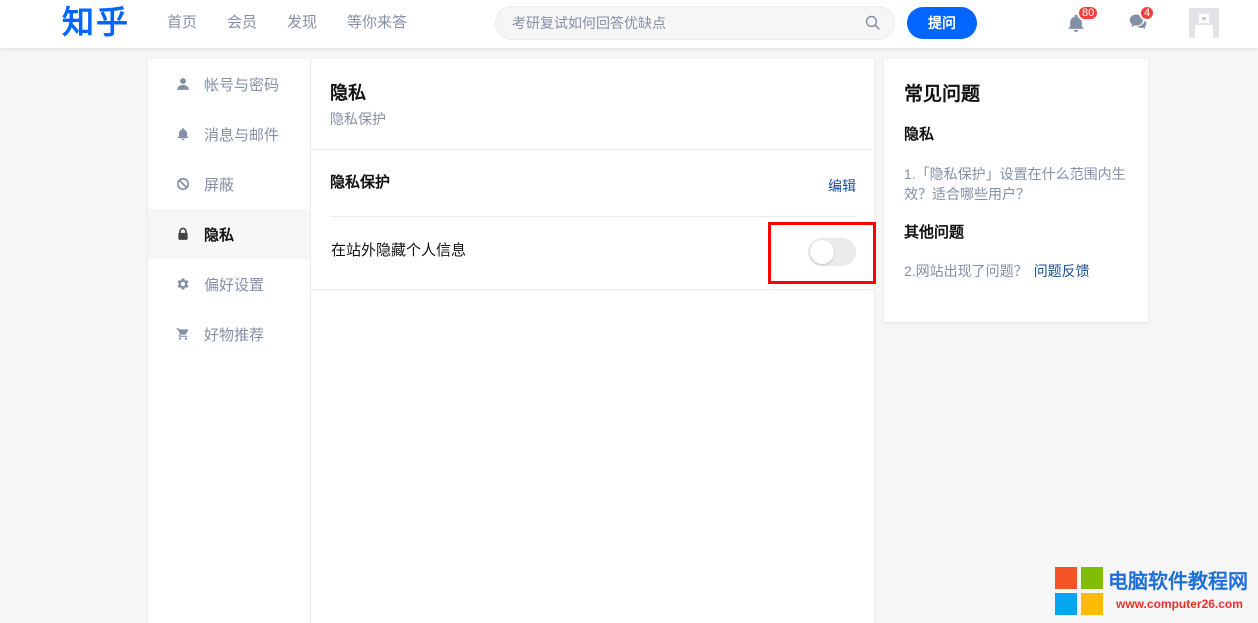  Describe the element at coordinates (1178, 582) in the screenshot. I see `watermark-title: 电脑软件教程网` at that location.